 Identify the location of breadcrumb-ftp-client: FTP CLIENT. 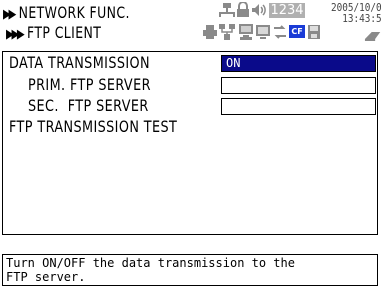
(64, 32).